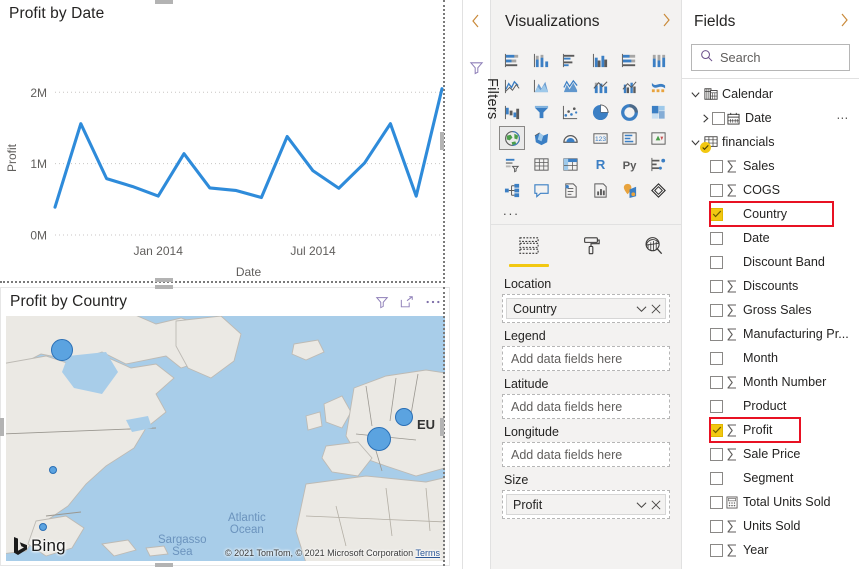 The image size is (859, 569). What do you see at coordinates (2, 427) in the screenshot?
I see `map-resize-handle-left` at bounding box center [2, 427].